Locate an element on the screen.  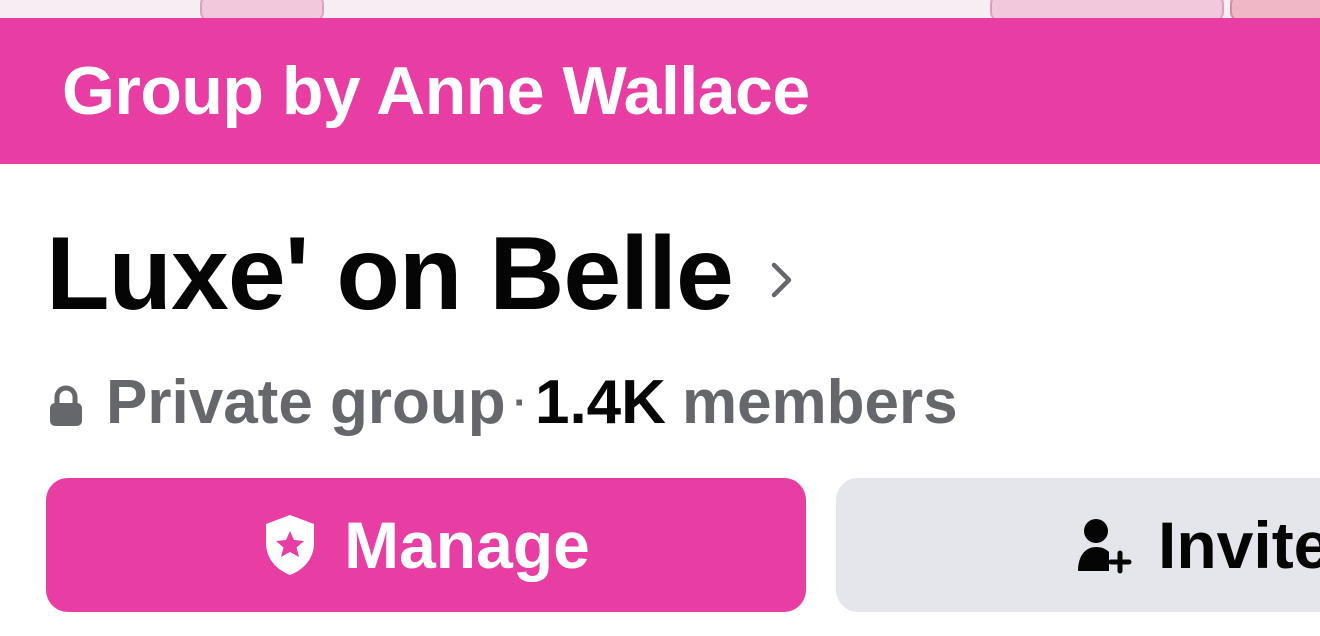
chevron-right-icon is located at coordinates (781, 280).